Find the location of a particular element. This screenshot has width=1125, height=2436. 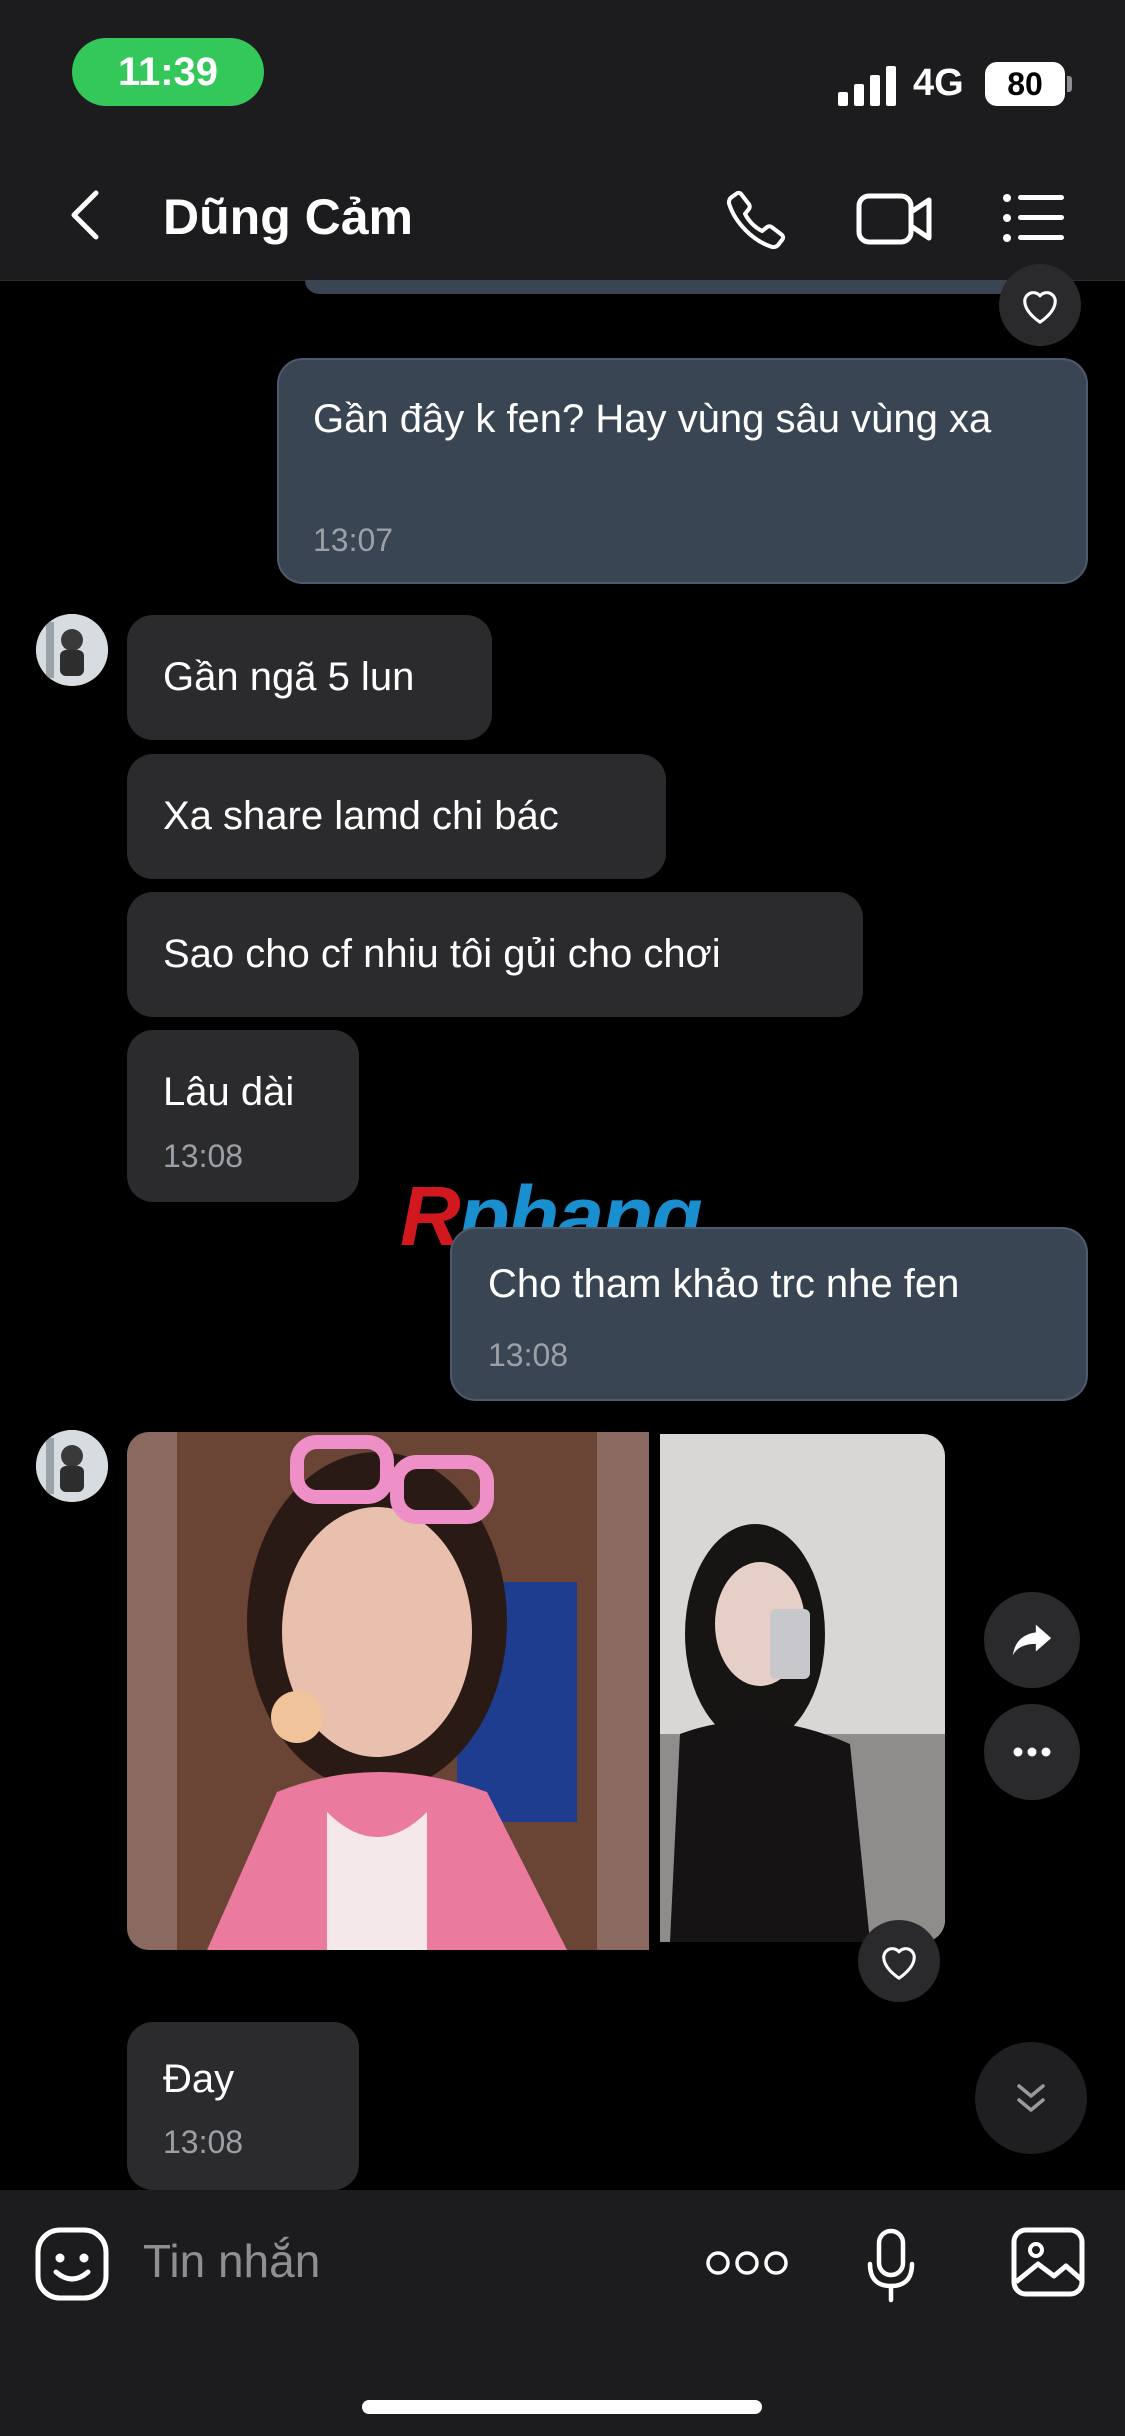

previous-message-bubble is located at coordinates (660, 287).